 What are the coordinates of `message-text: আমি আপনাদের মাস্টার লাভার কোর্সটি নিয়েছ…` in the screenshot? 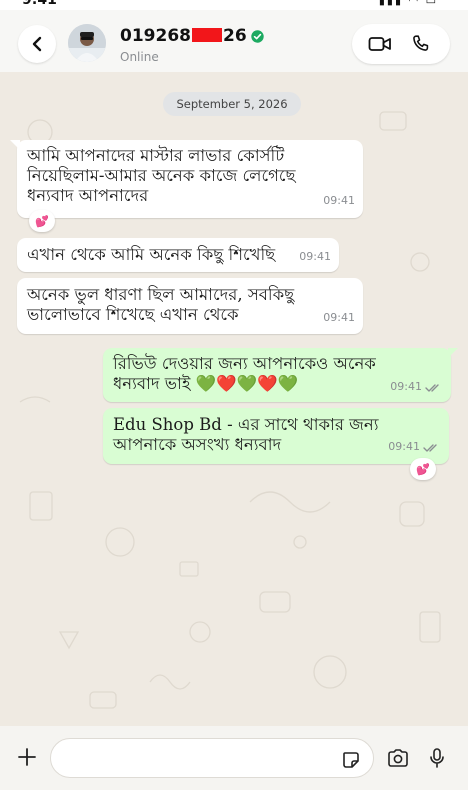 It's located at (161, 176).